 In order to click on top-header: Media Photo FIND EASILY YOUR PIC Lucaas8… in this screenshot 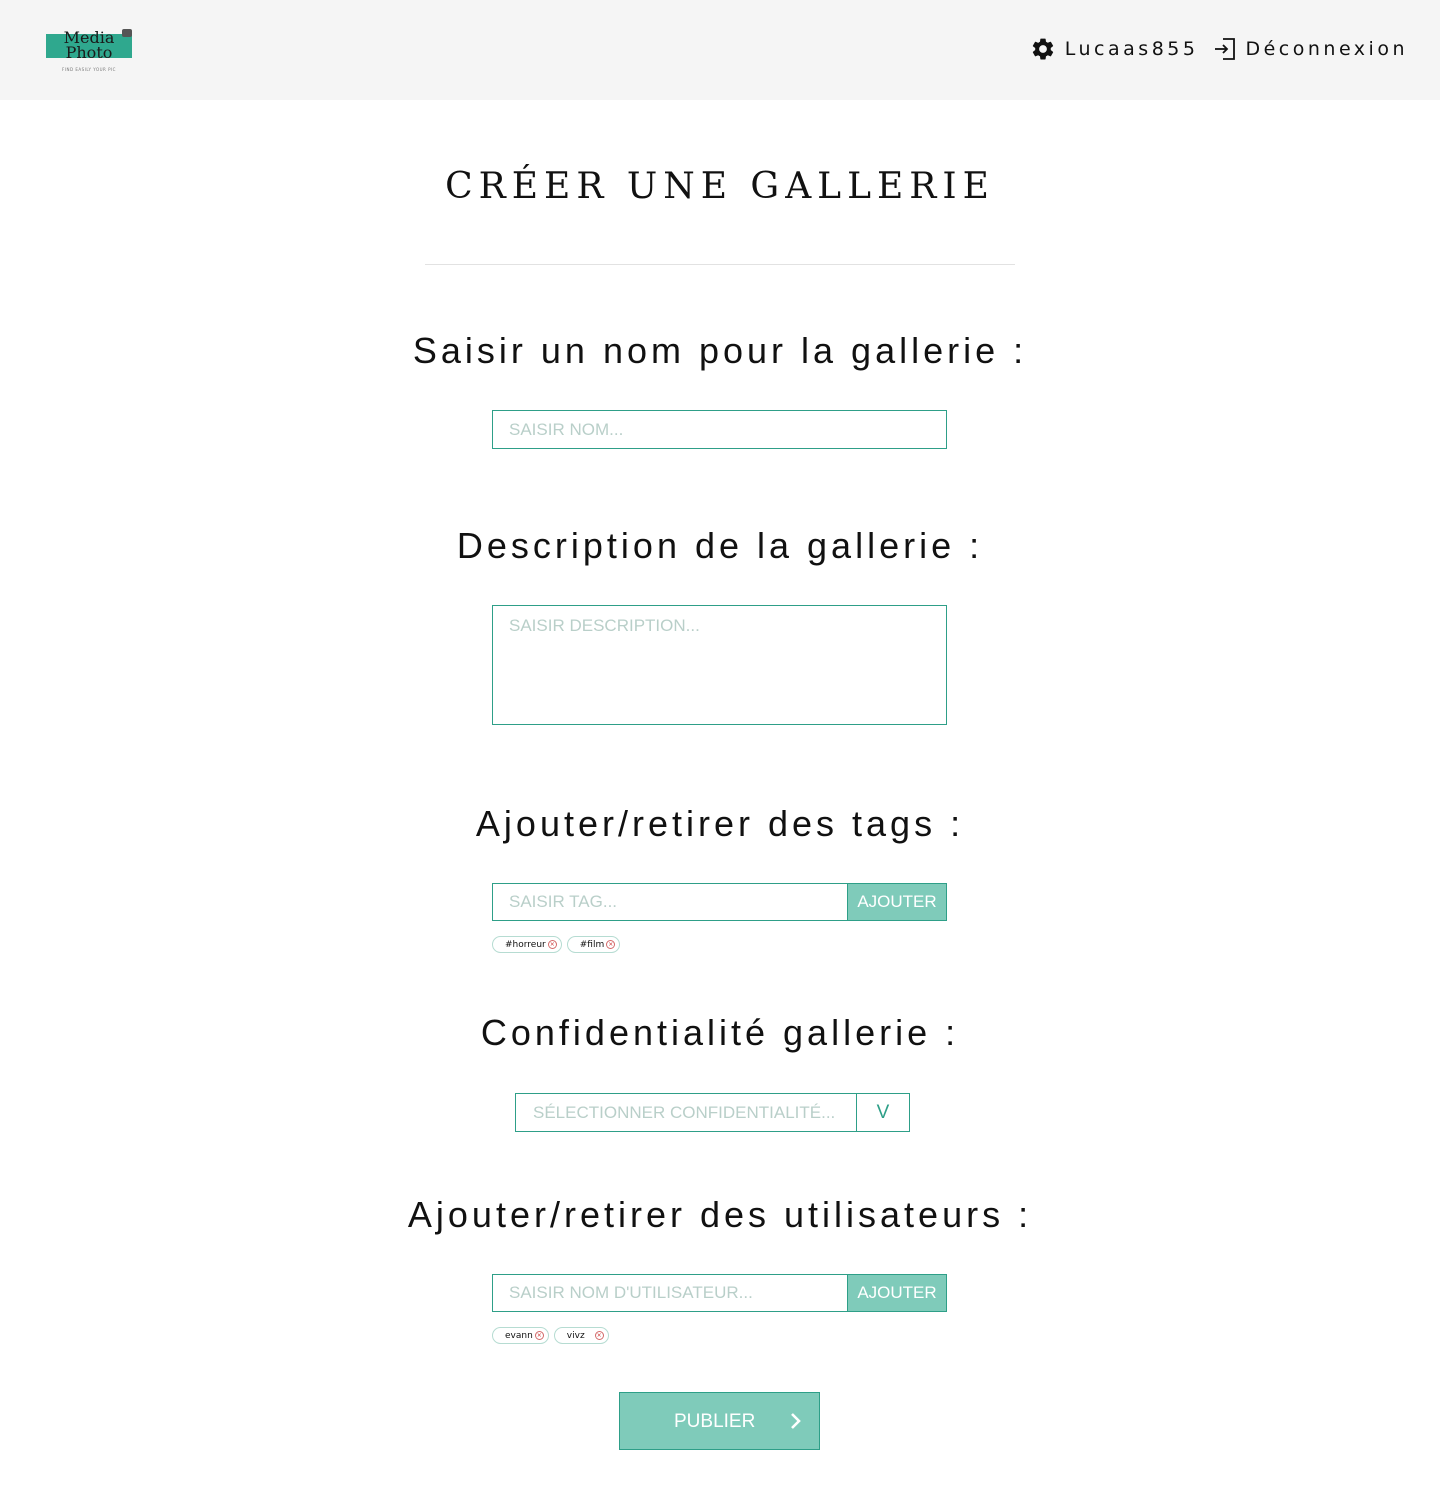, I will do `click(720, 50)`.